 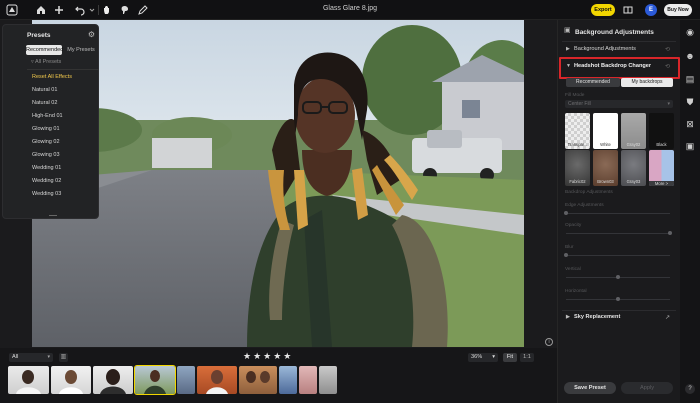 What do you see at coordinates (91, 34) in the screenshot?
I see `presets-settings-icon: ⚙` at bounding box center [91, 34].